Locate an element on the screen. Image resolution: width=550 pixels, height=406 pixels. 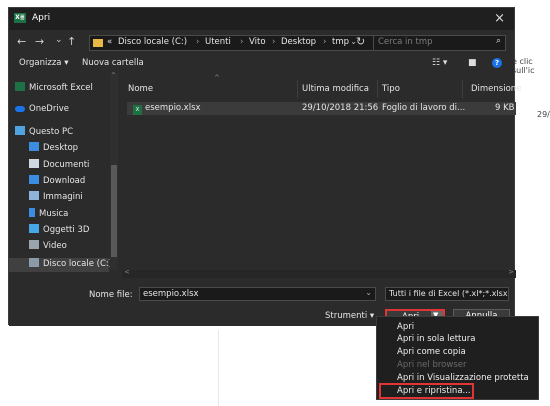
refresh-icon: ↻ is located at coordinates (360, 41).